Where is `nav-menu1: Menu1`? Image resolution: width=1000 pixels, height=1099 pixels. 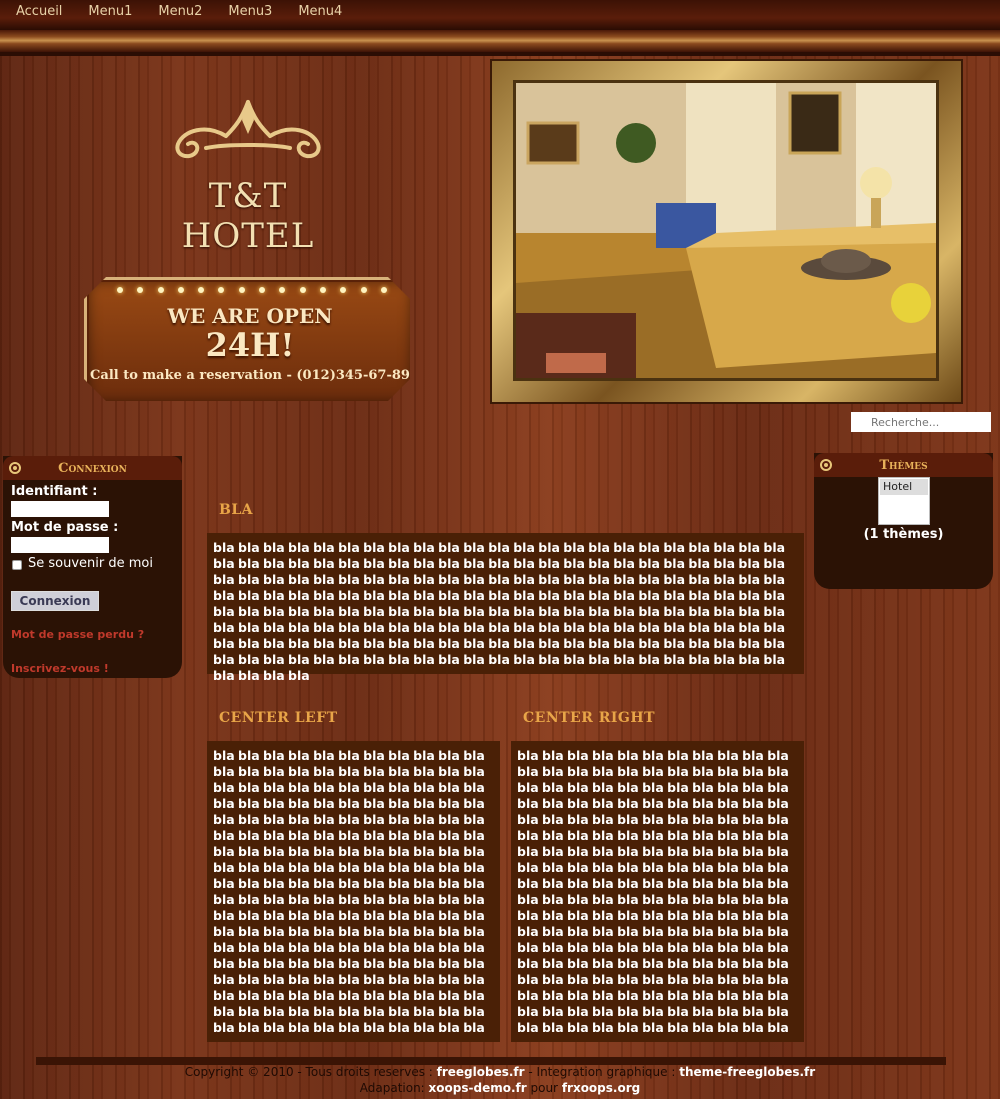 nav-menu1: Menu1 is located at coordinates (113, 10).